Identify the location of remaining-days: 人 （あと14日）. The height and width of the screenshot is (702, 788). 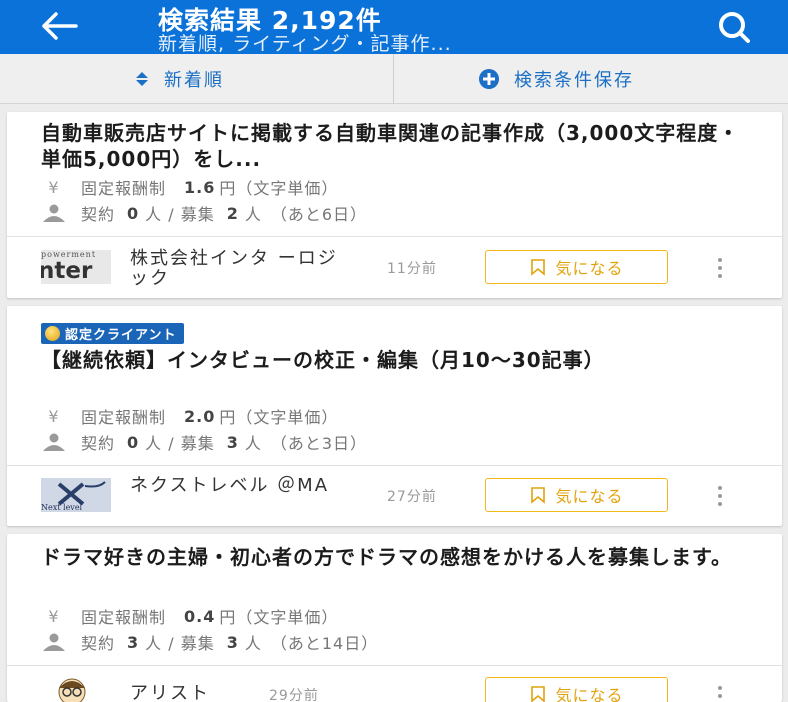
(311, 643).